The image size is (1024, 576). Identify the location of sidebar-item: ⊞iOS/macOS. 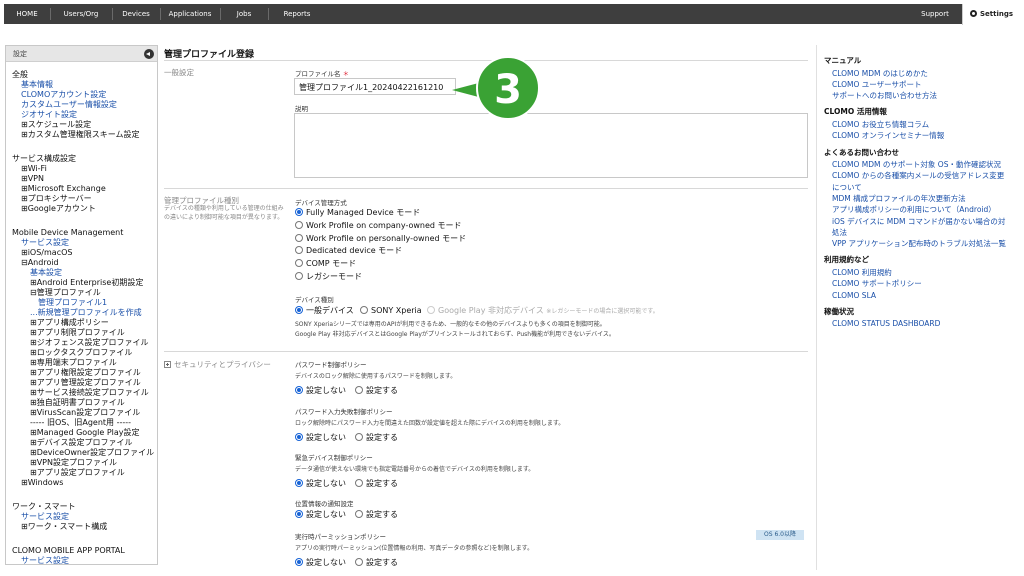
(46, 253).